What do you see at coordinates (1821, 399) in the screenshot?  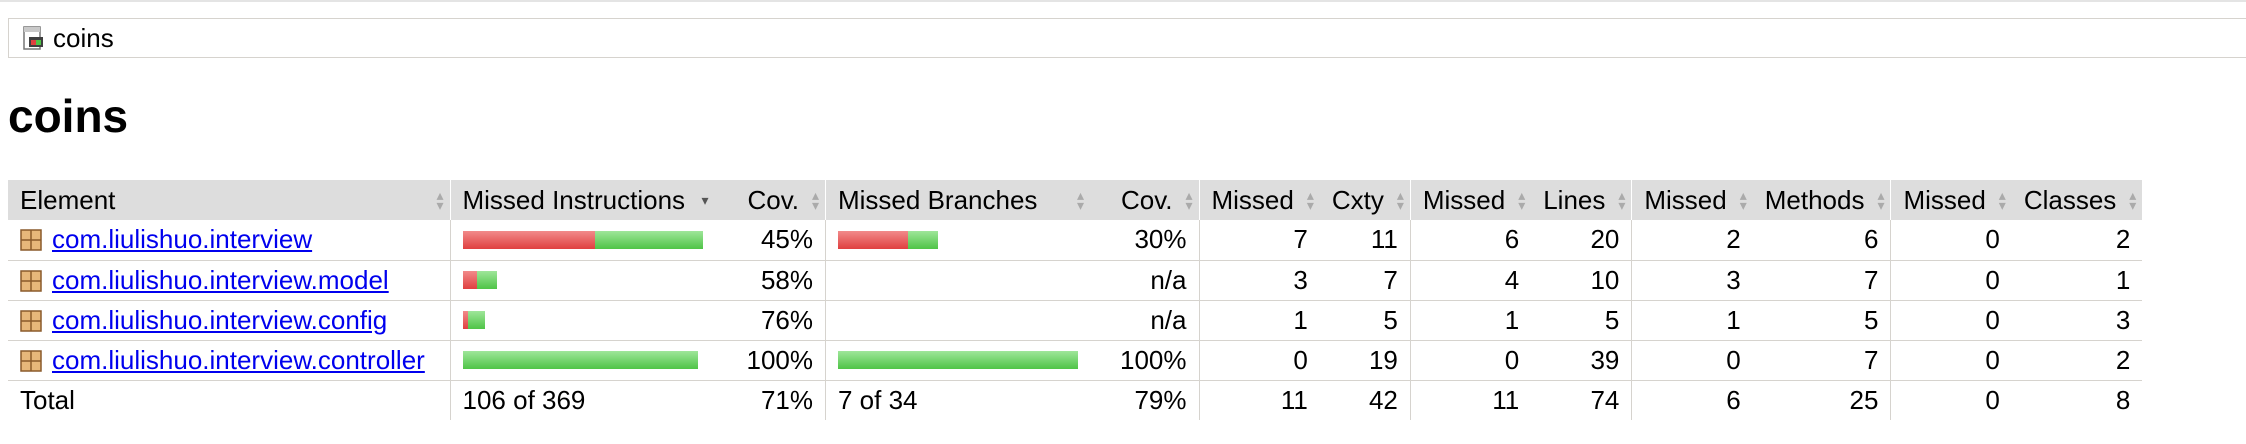 I see `total-methods: 25` at bounding box center [1821, 399].